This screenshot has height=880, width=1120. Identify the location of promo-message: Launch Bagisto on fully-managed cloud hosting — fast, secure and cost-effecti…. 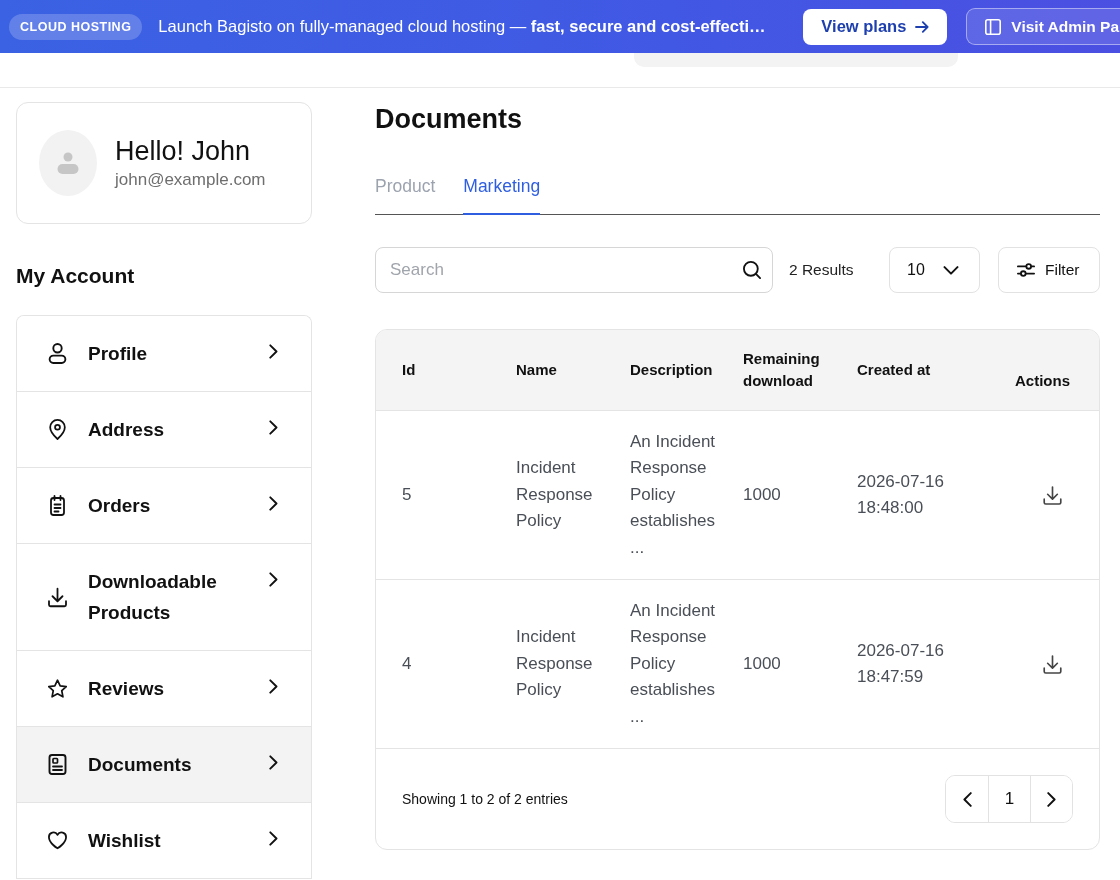
(462, 26).